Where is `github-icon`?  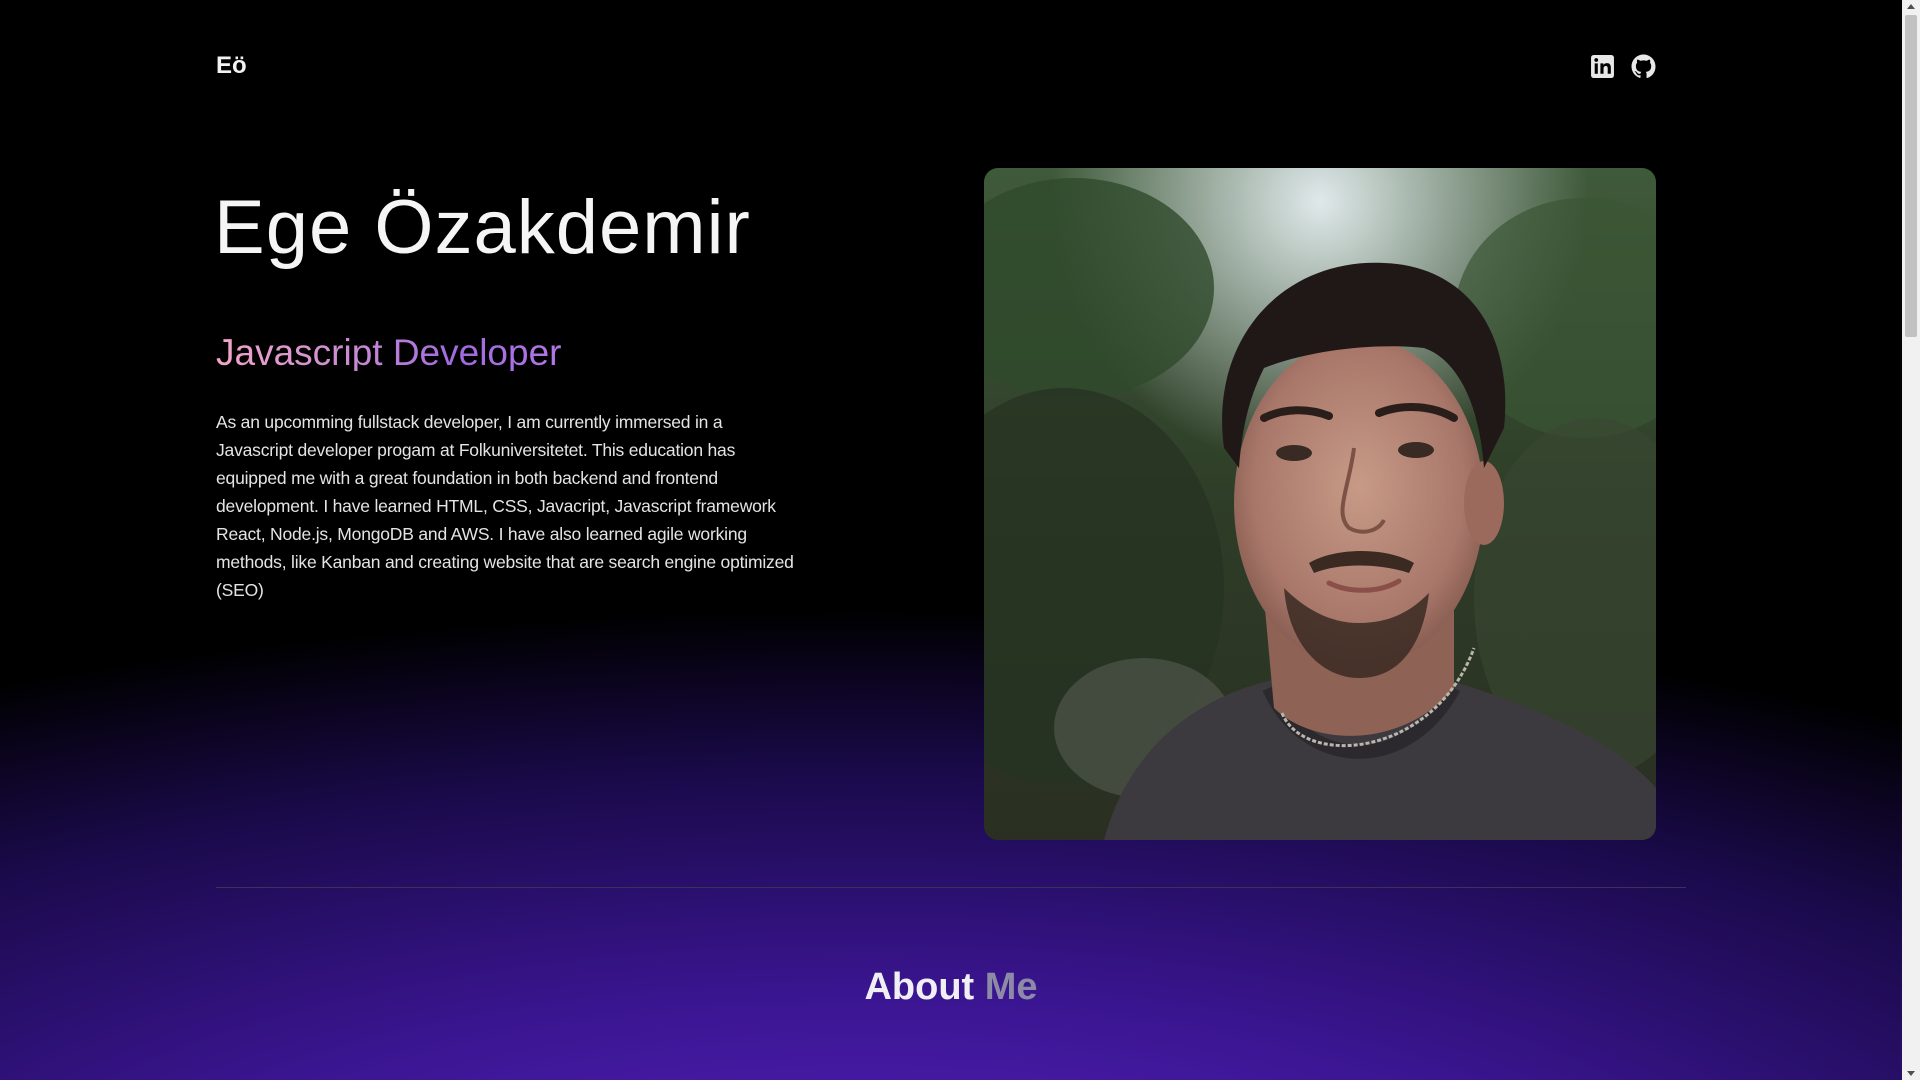 github-icon is located at coordinates (1643, 66).